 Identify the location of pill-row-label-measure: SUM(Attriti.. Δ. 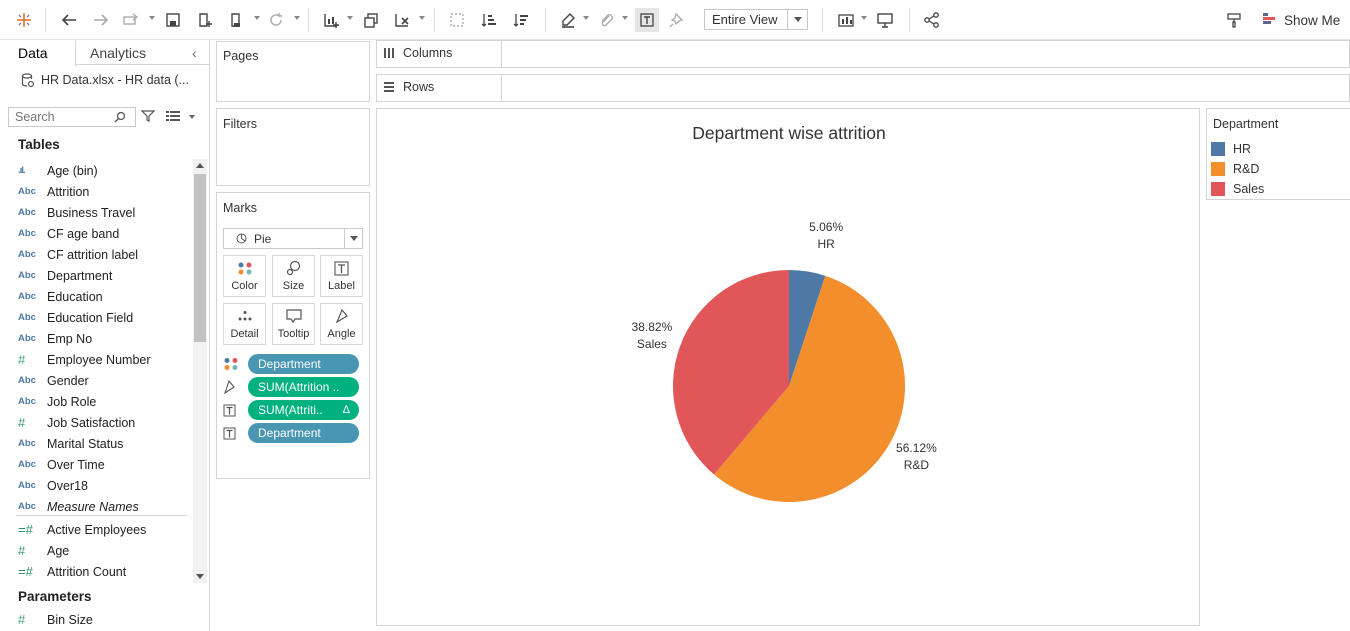
(291, 410).